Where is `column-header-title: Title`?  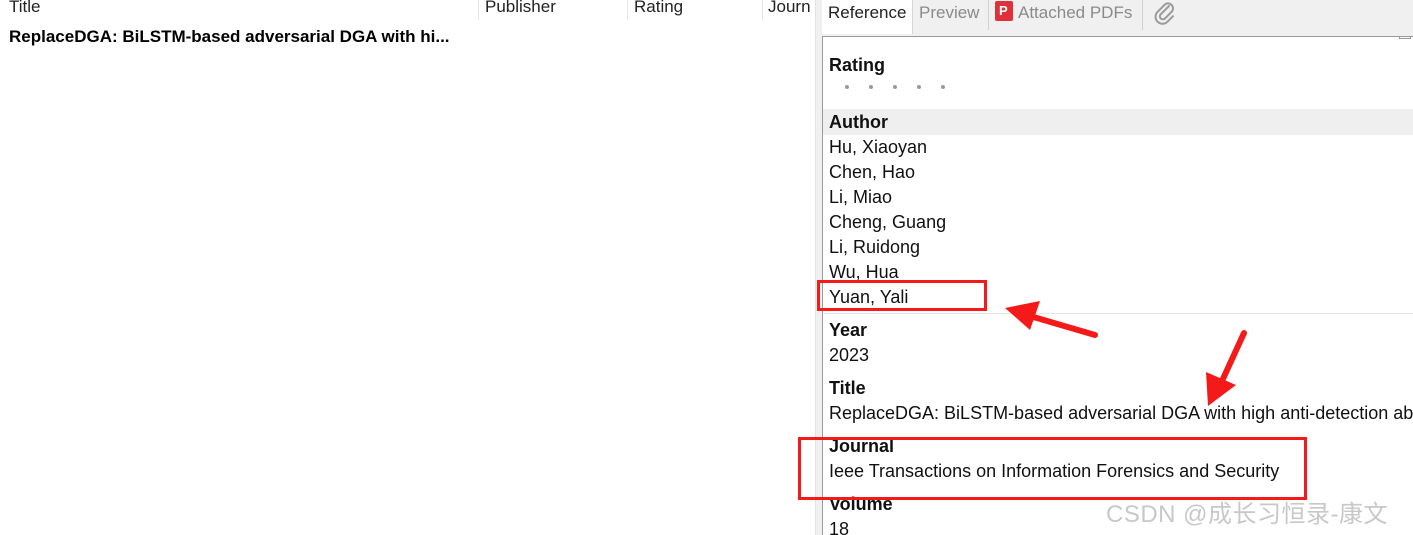
column-header-title: Title is located at coordinates (239, 9).